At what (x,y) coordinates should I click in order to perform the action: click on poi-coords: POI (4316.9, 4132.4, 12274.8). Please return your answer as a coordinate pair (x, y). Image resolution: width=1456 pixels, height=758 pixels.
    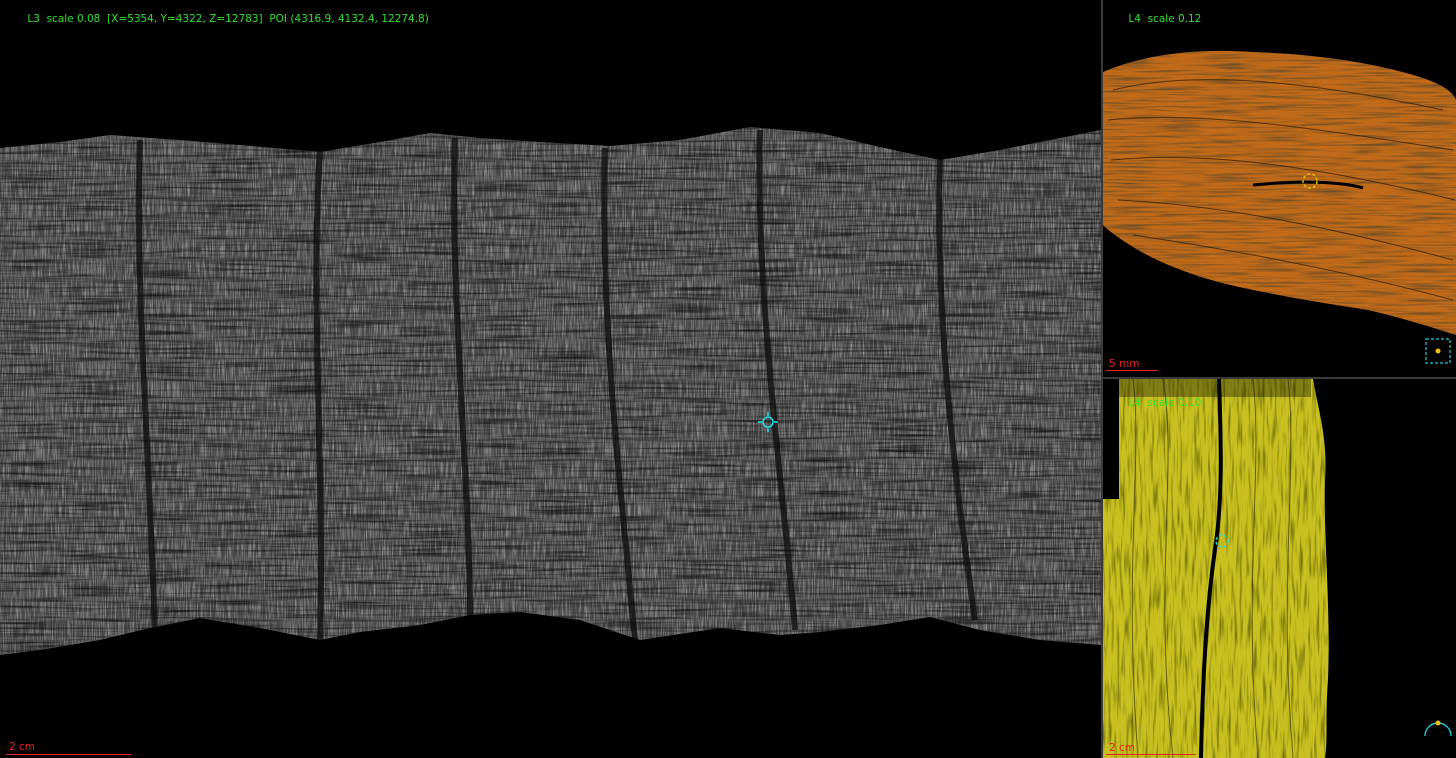
    Looking at the image, I should click on (349, 19).